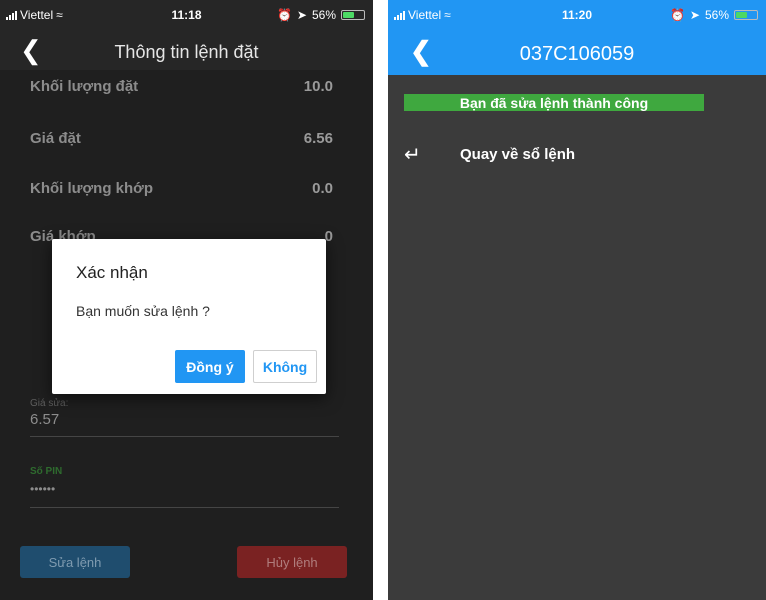 This screenshot has width=766, height=600. Describe the element at coordinates (143, 311) in the screenshot. I see `dialog-message: Bạn muốn sửa lệnh ?` at that location.